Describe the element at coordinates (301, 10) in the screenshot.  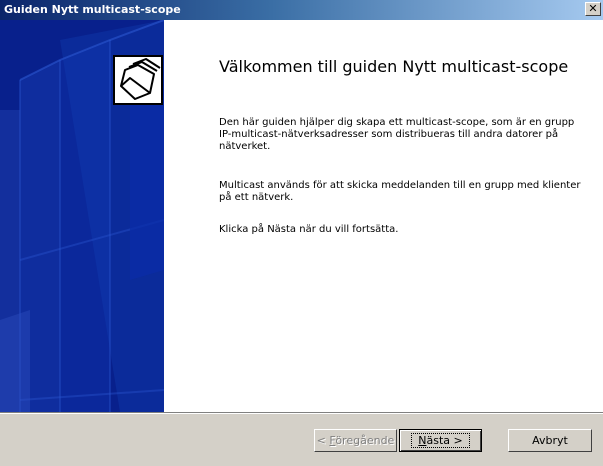
I see `title-bar: Guiden Nytt multicast-scope ✕` at that location.